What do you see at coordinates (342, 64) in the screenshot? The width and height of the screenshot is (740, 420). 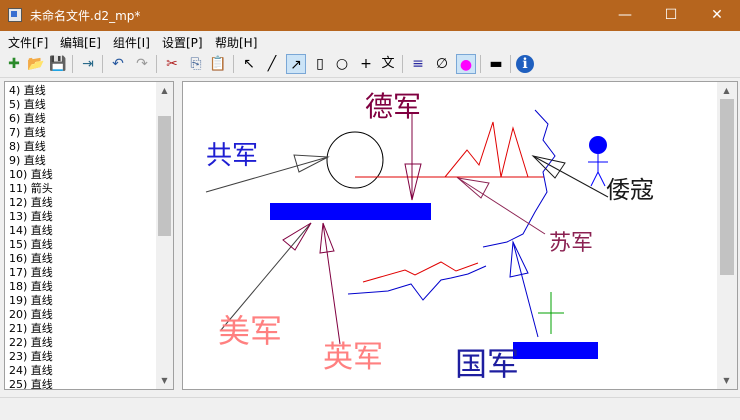 I see `circle-tool-icon: ○` at bounding box center [342, 64].